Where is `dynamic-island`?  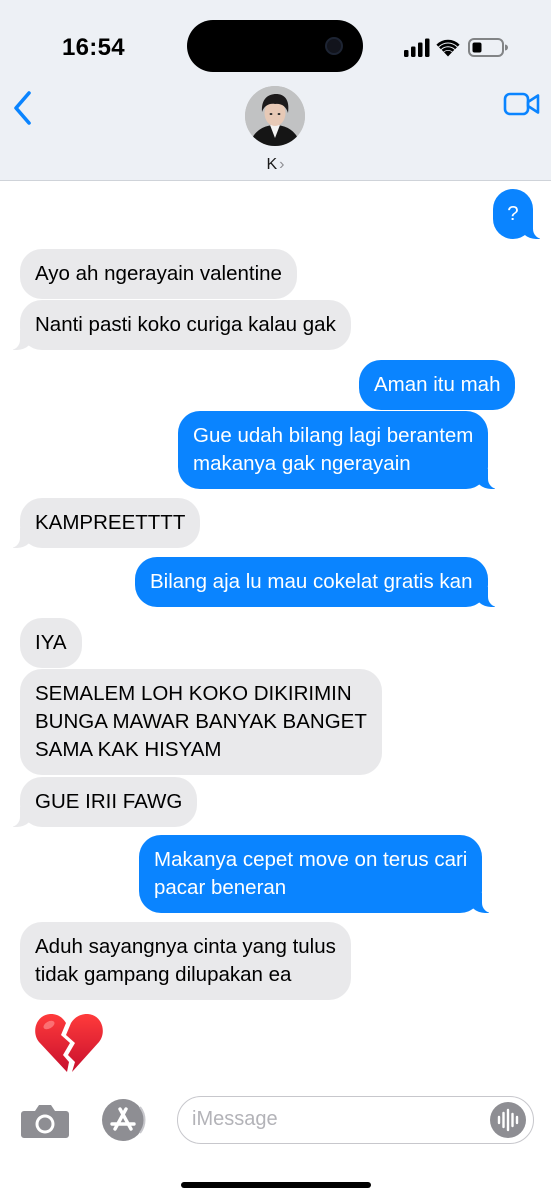 dynamic-island is located at coordinates (275, 46).